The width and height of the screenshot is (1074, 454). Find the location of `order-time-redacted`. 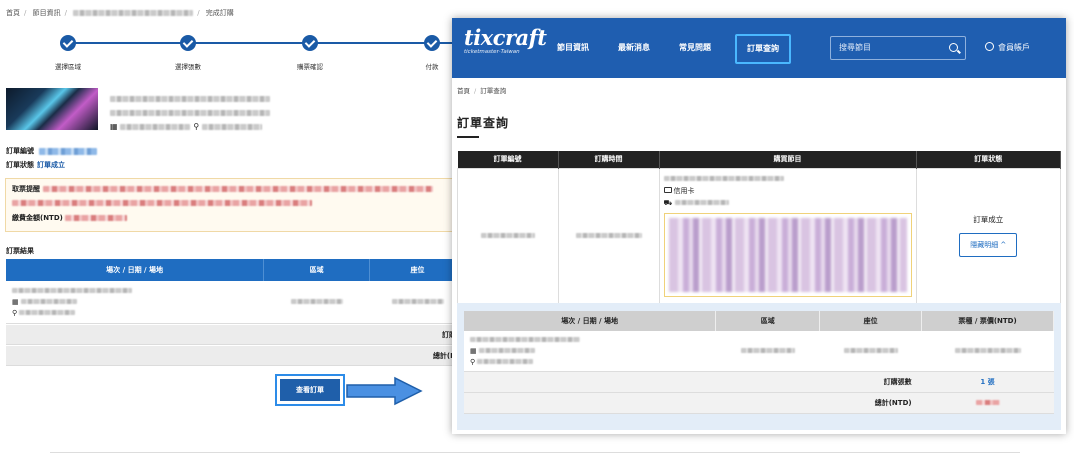

order-time-redacted is located at coordinates (608, 235).